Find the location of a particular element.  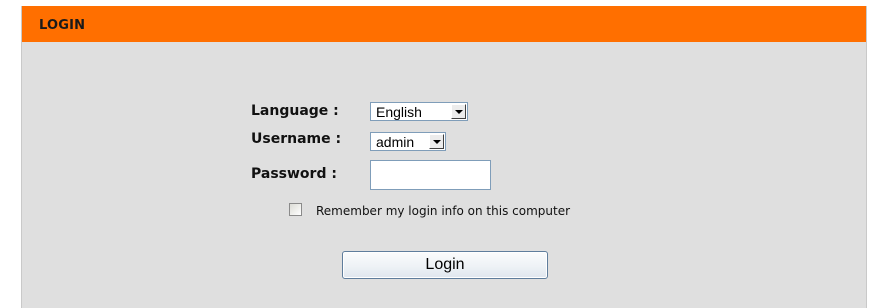

username-label: Username : is located at coordinates (296, 139).